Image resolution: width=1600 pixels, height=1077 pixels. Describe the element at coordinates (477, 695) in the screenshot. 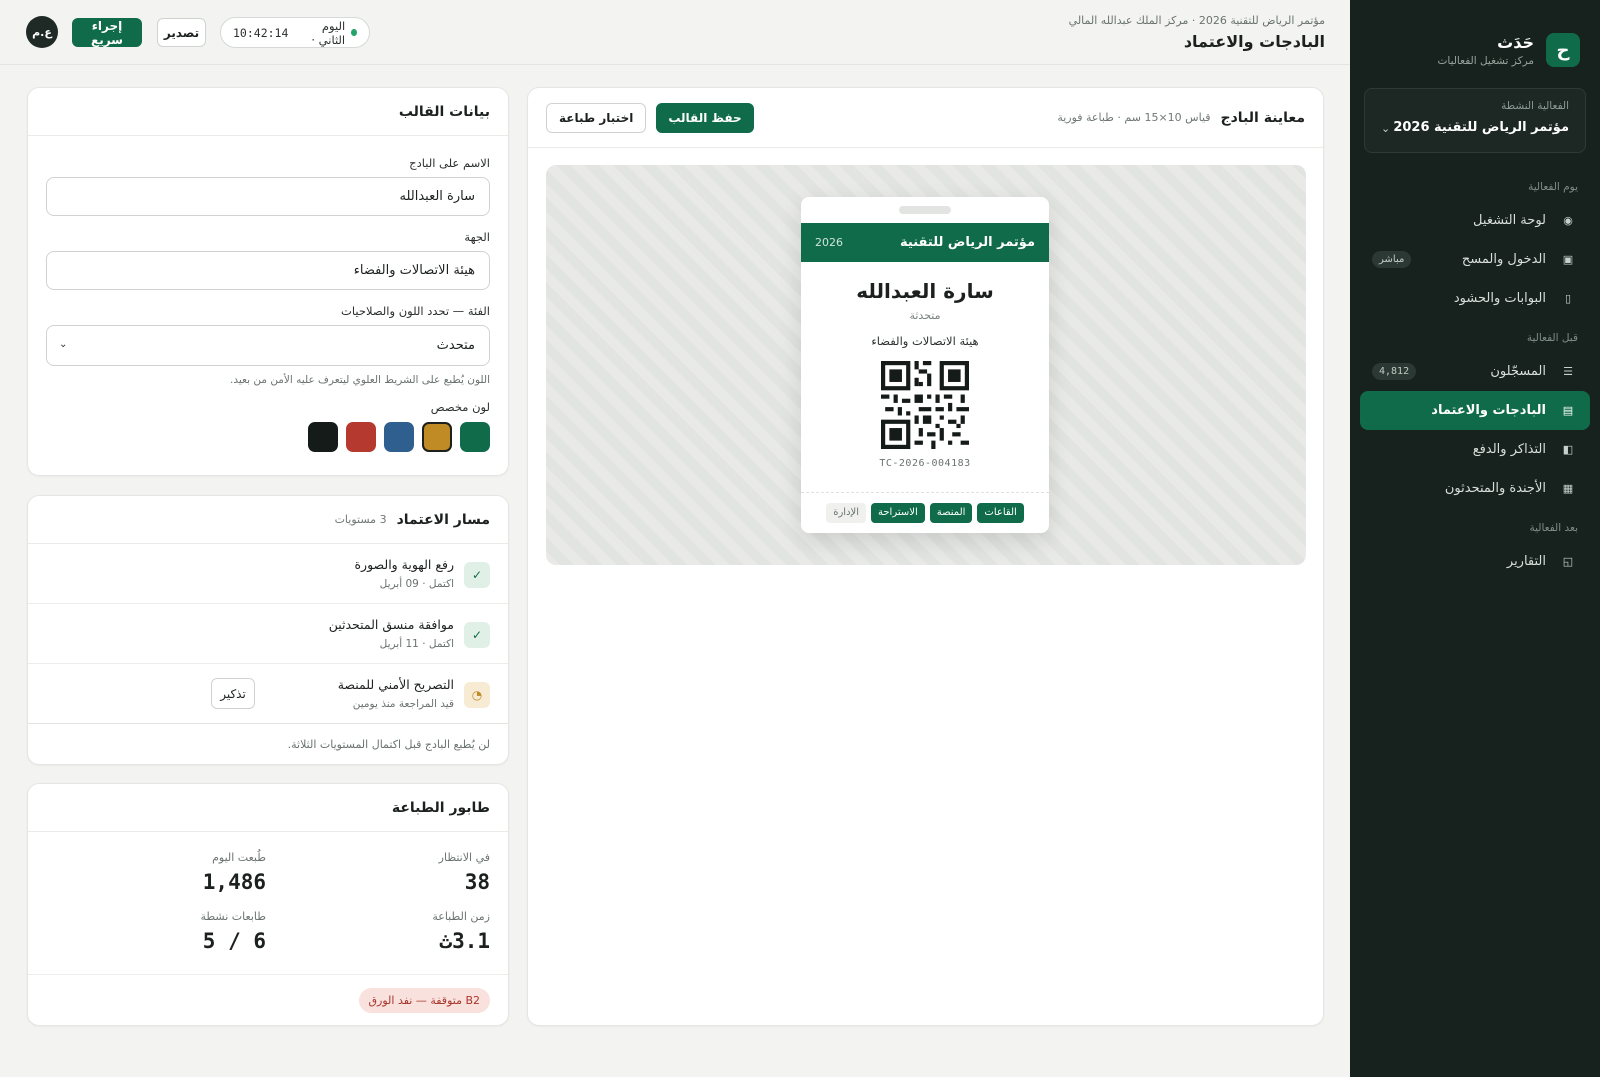

I see `pending-clock-icon: ◔` at that location.